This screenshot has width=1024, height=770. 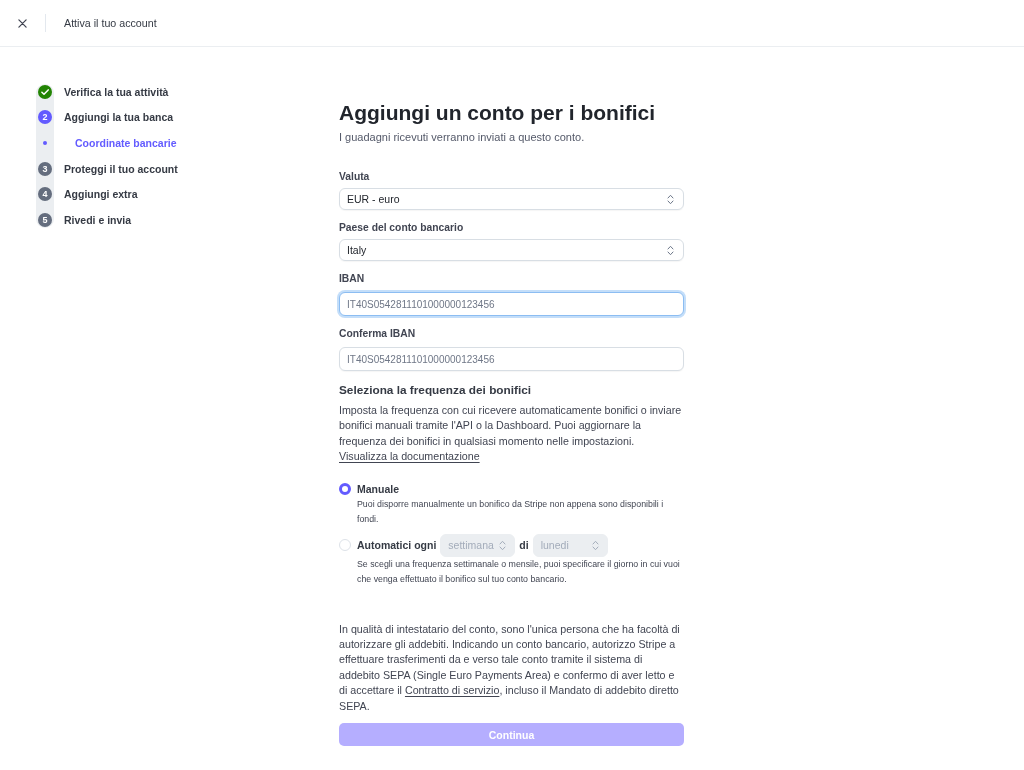 What do you see at coordinates (511, 434) in the screenshot?
I see `schedule-description: Imposta la frequenza con cui ricevere automaticamente bonifici o inviare bonifici manuali tramite l'API o la Dashboard. Puoi aggiornare la frequenza dei bonifici in qualsiasi momento nelle impostazioni. Visualizza la documentazione` at bounding box center [511, 434].